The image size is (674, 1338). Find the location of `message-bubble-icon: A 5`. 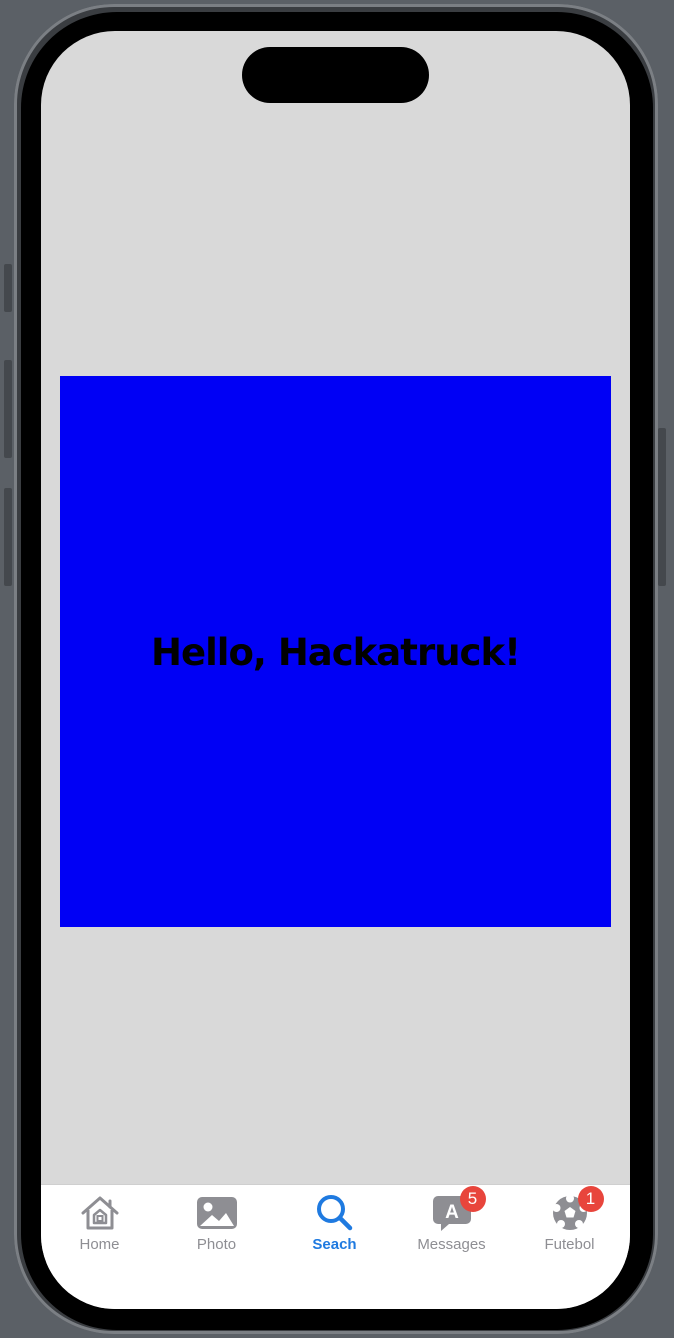

message-bubble-icon: A 5 is located at coordinates (458, 1209).